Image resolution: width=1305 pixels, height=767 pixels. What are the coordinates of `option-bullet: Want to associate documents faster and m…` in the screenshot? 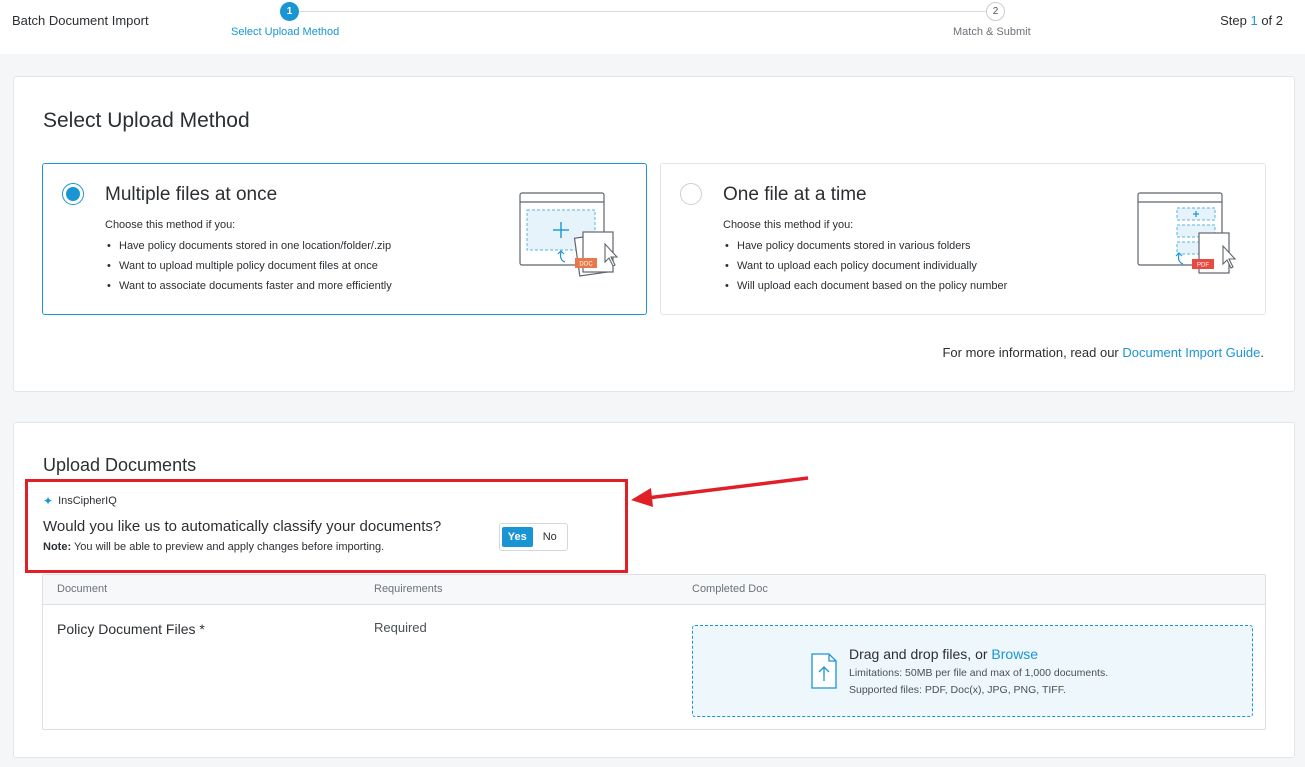 It's located at (248, 288).